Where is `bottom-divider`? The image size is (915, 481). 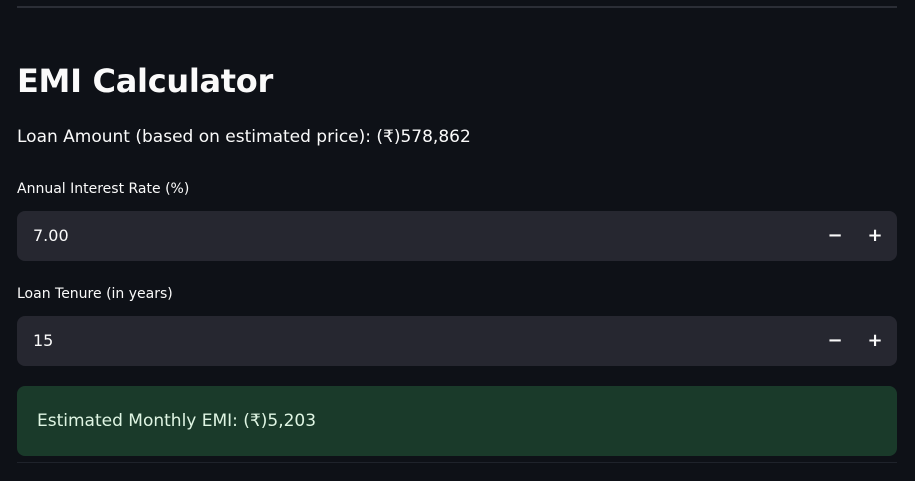 bottom-divider is located at coordinates (457, 462).